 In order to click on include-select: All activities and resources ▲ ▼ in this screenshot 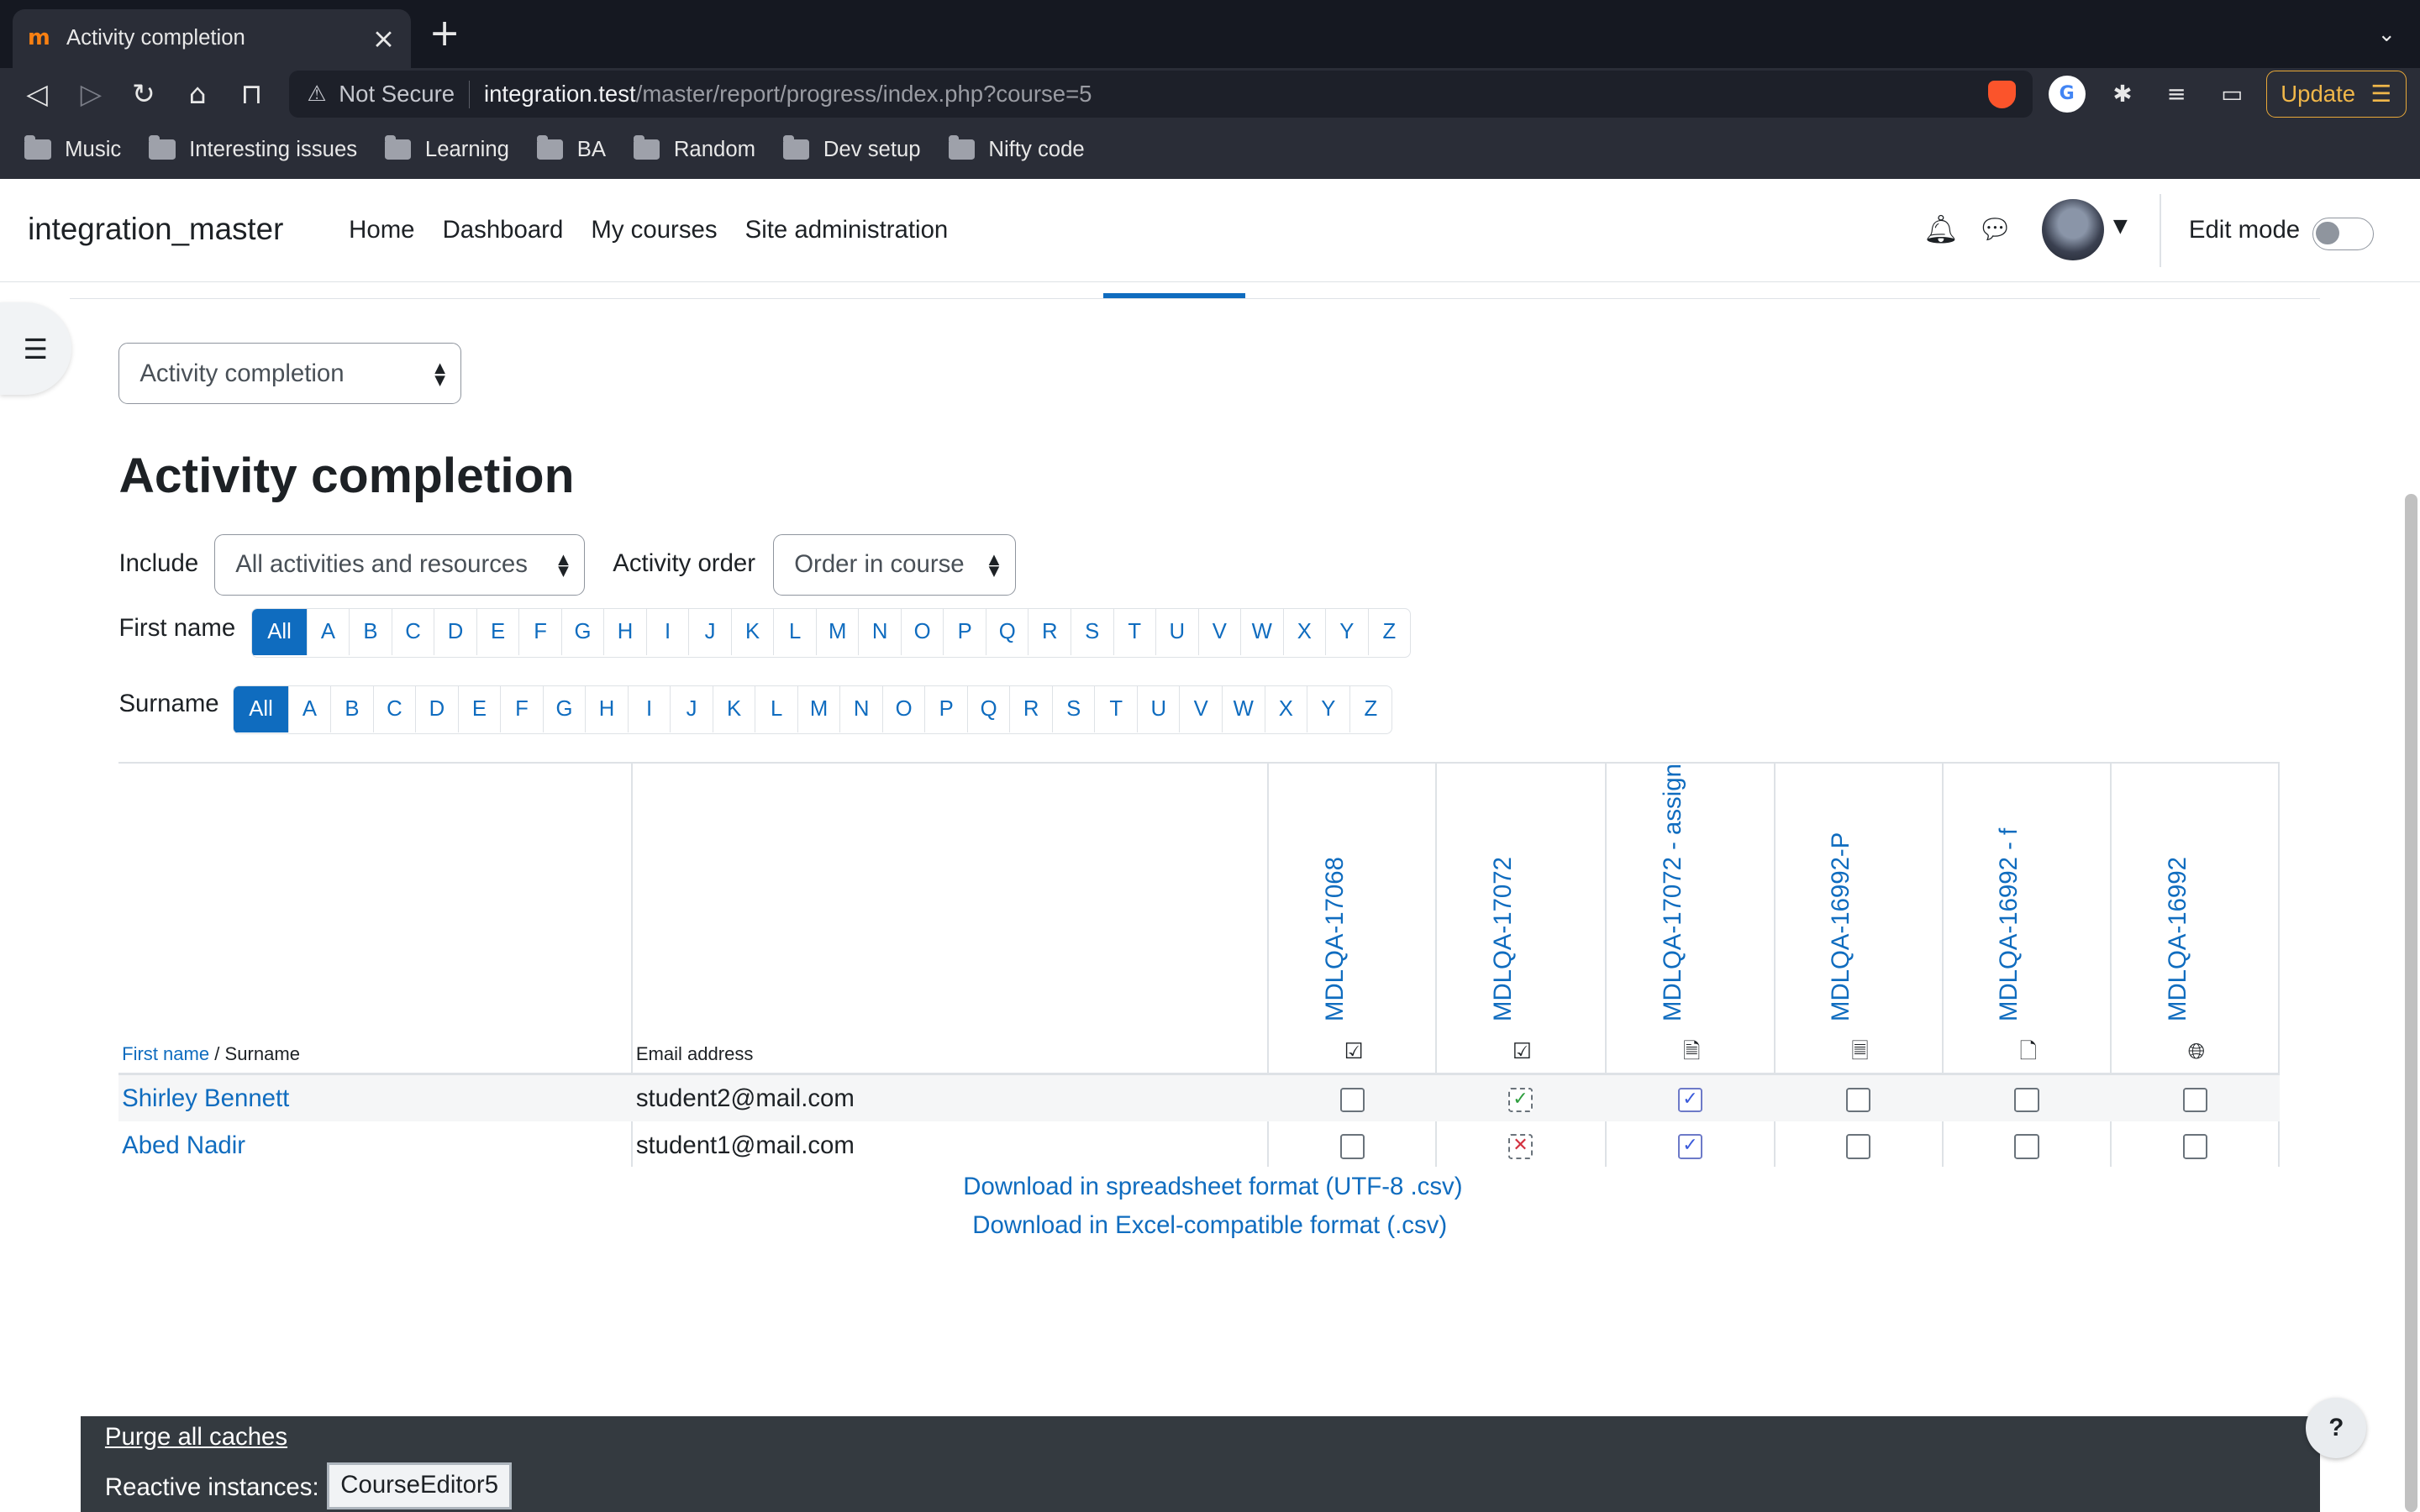, I will do `click(400, 564)`.